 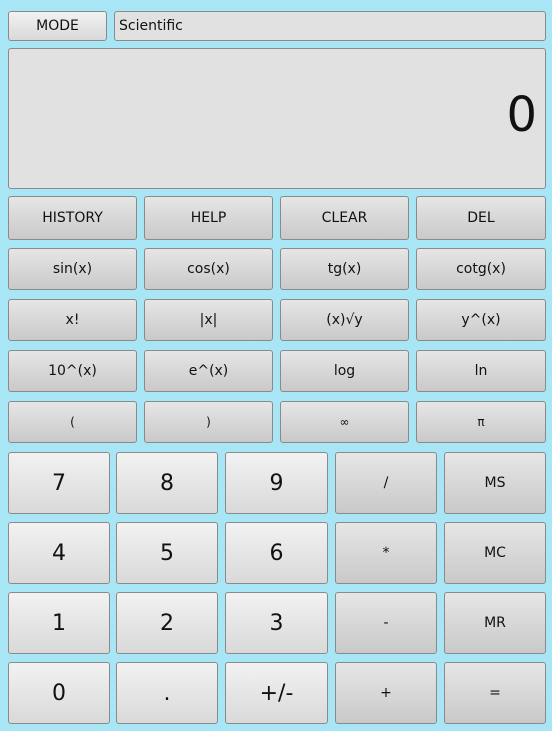 What do you see at coordinates (208, 422) in the screenshot?
I see `close-paren-button: )` at bounding box center [208, 422].